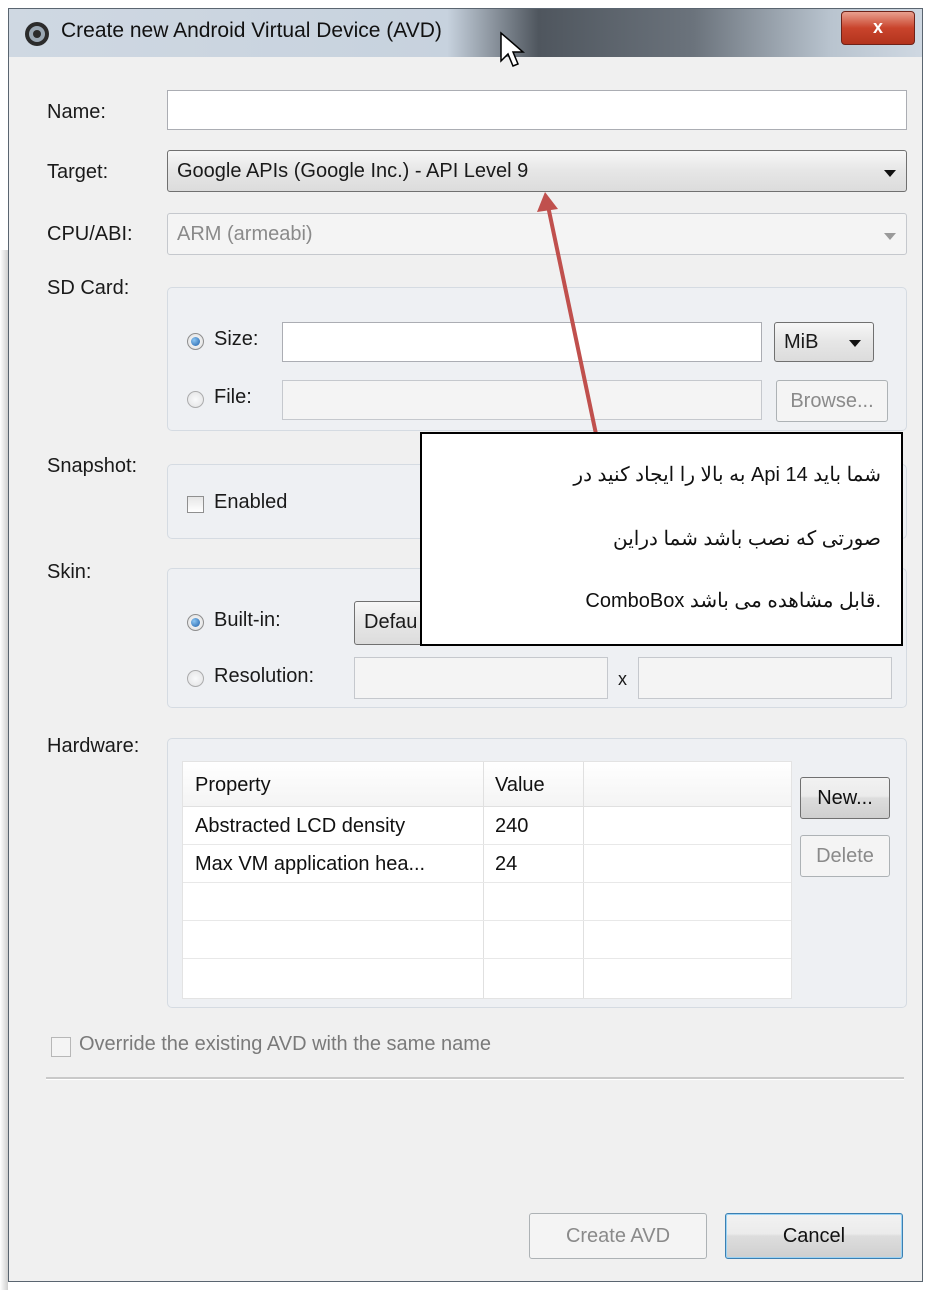 The width and height of the screenshot is (931, 1290). I want to click on arrow-shaft, so click(572, 320).